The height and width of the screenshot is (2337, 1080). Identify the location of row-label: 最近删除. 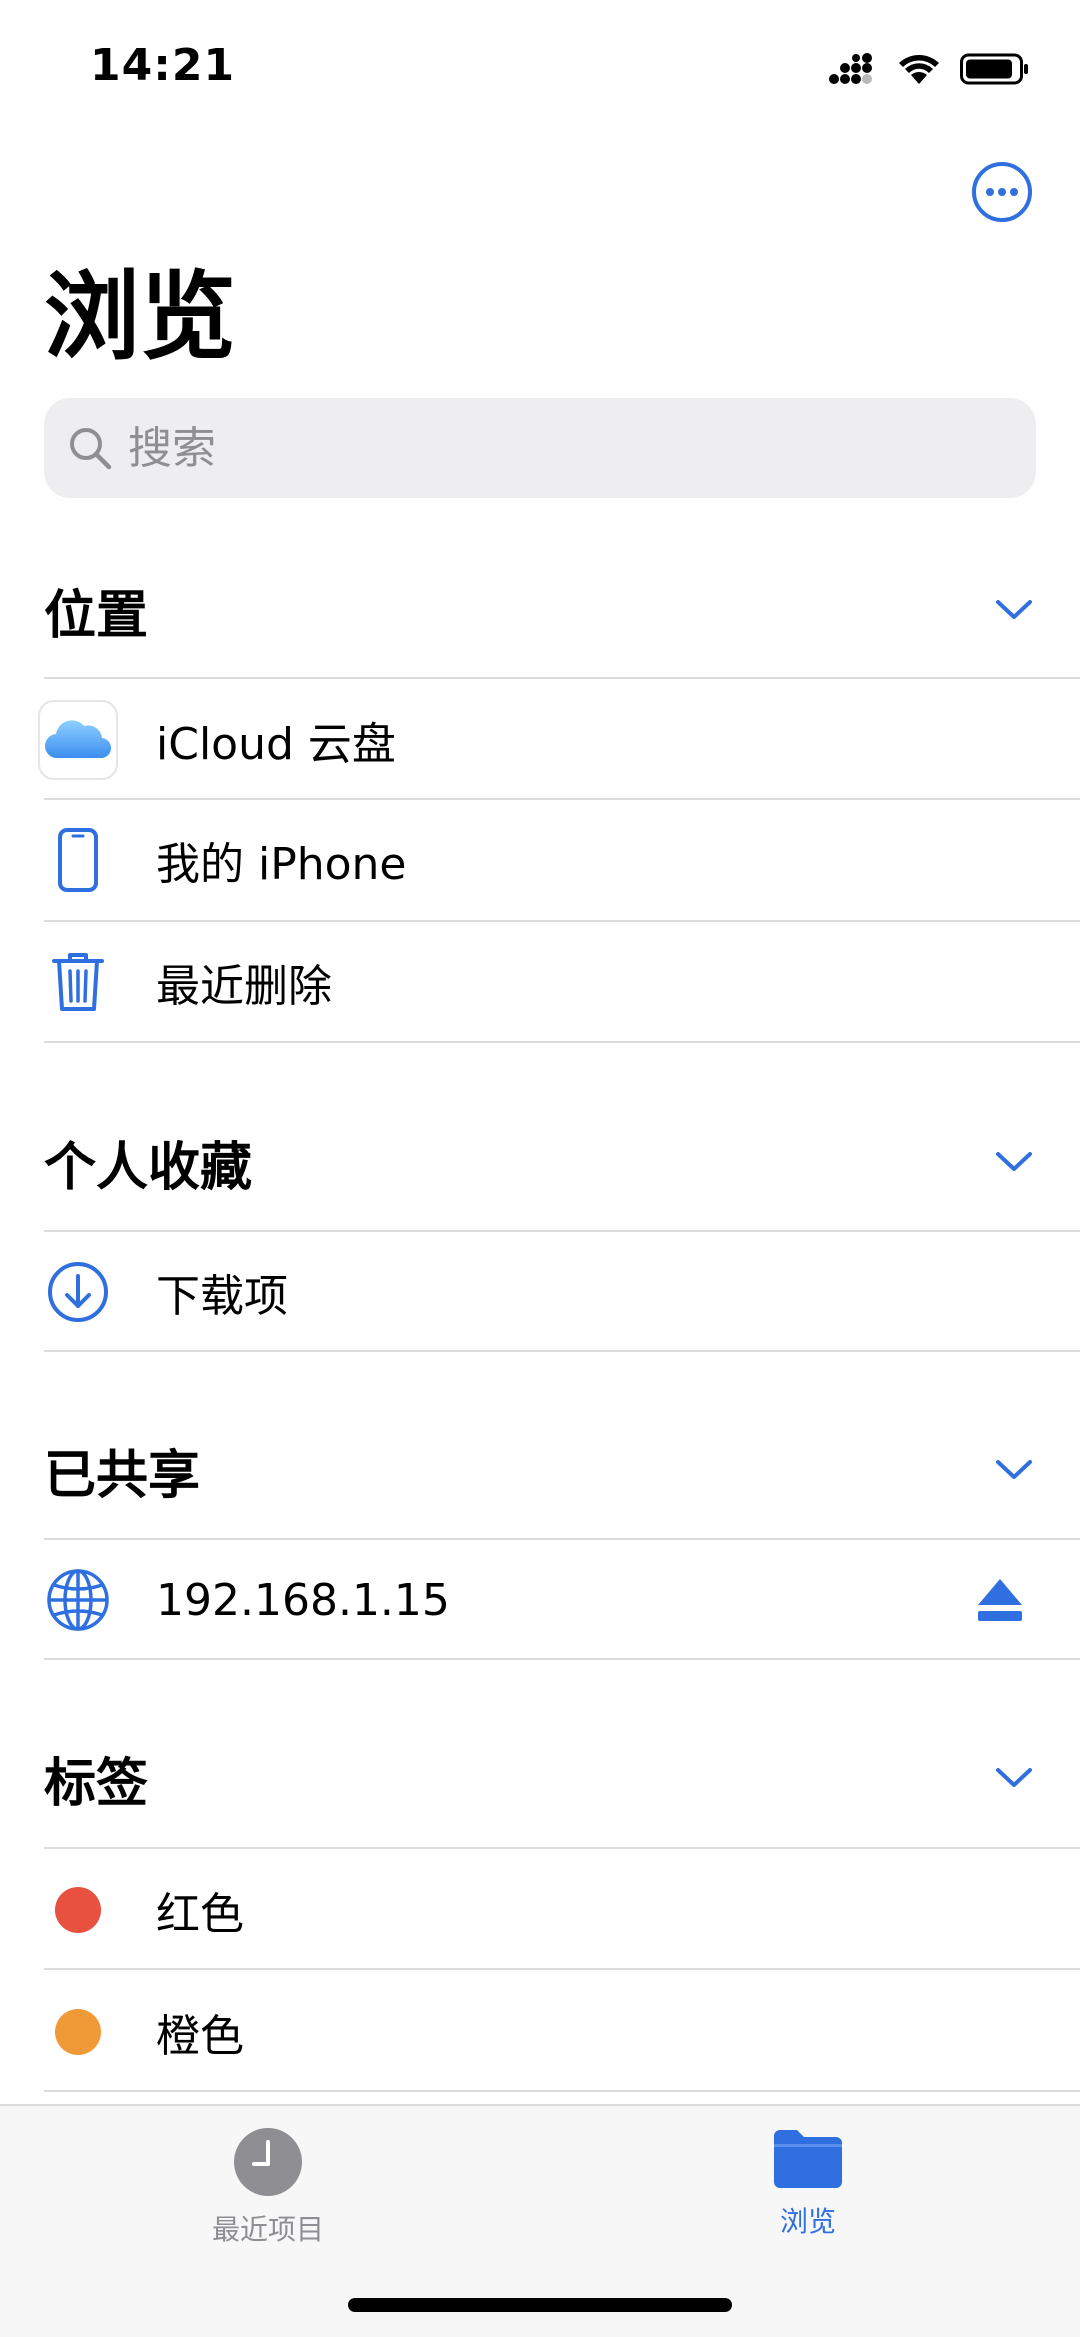
(244, 986).